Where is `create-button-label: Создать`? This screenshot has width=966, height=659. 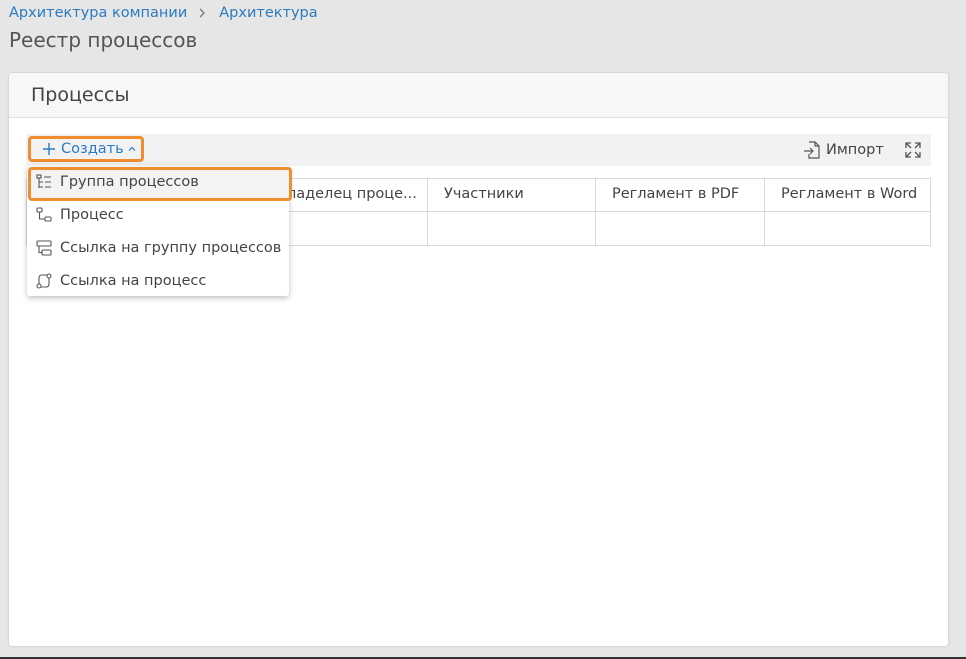
create-button-label: Создать is located at coordinates (92, 149).